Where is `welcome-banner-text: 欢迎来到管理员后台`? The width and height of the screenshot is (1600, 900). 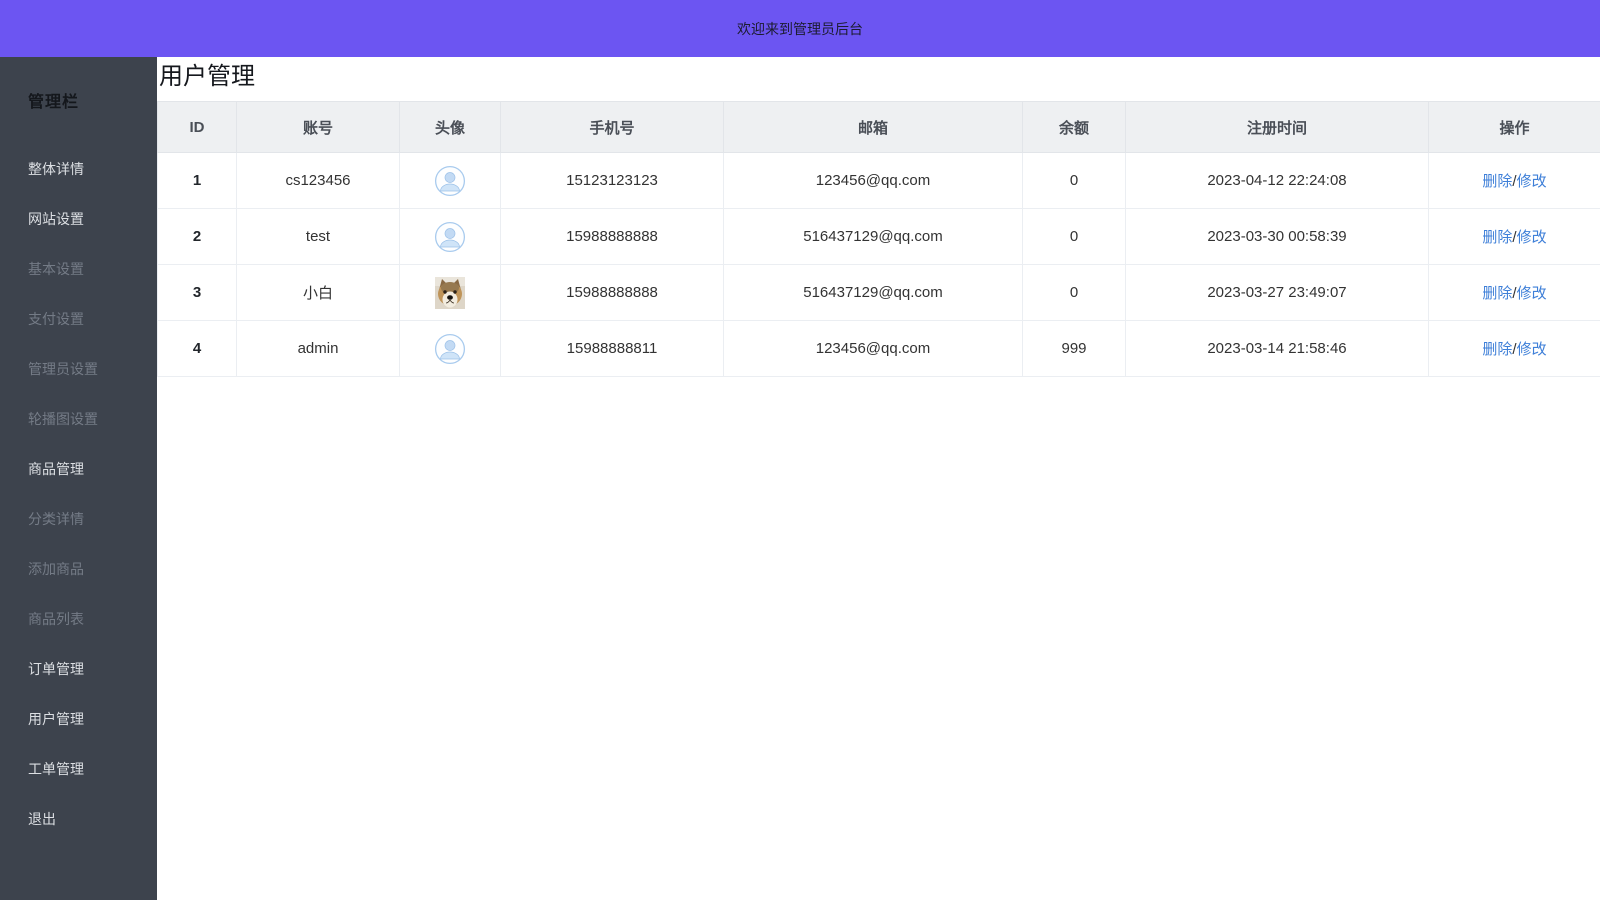 welcome-banner-text: 欢迎来到管理员后台 is located at coordinates (800, 28).